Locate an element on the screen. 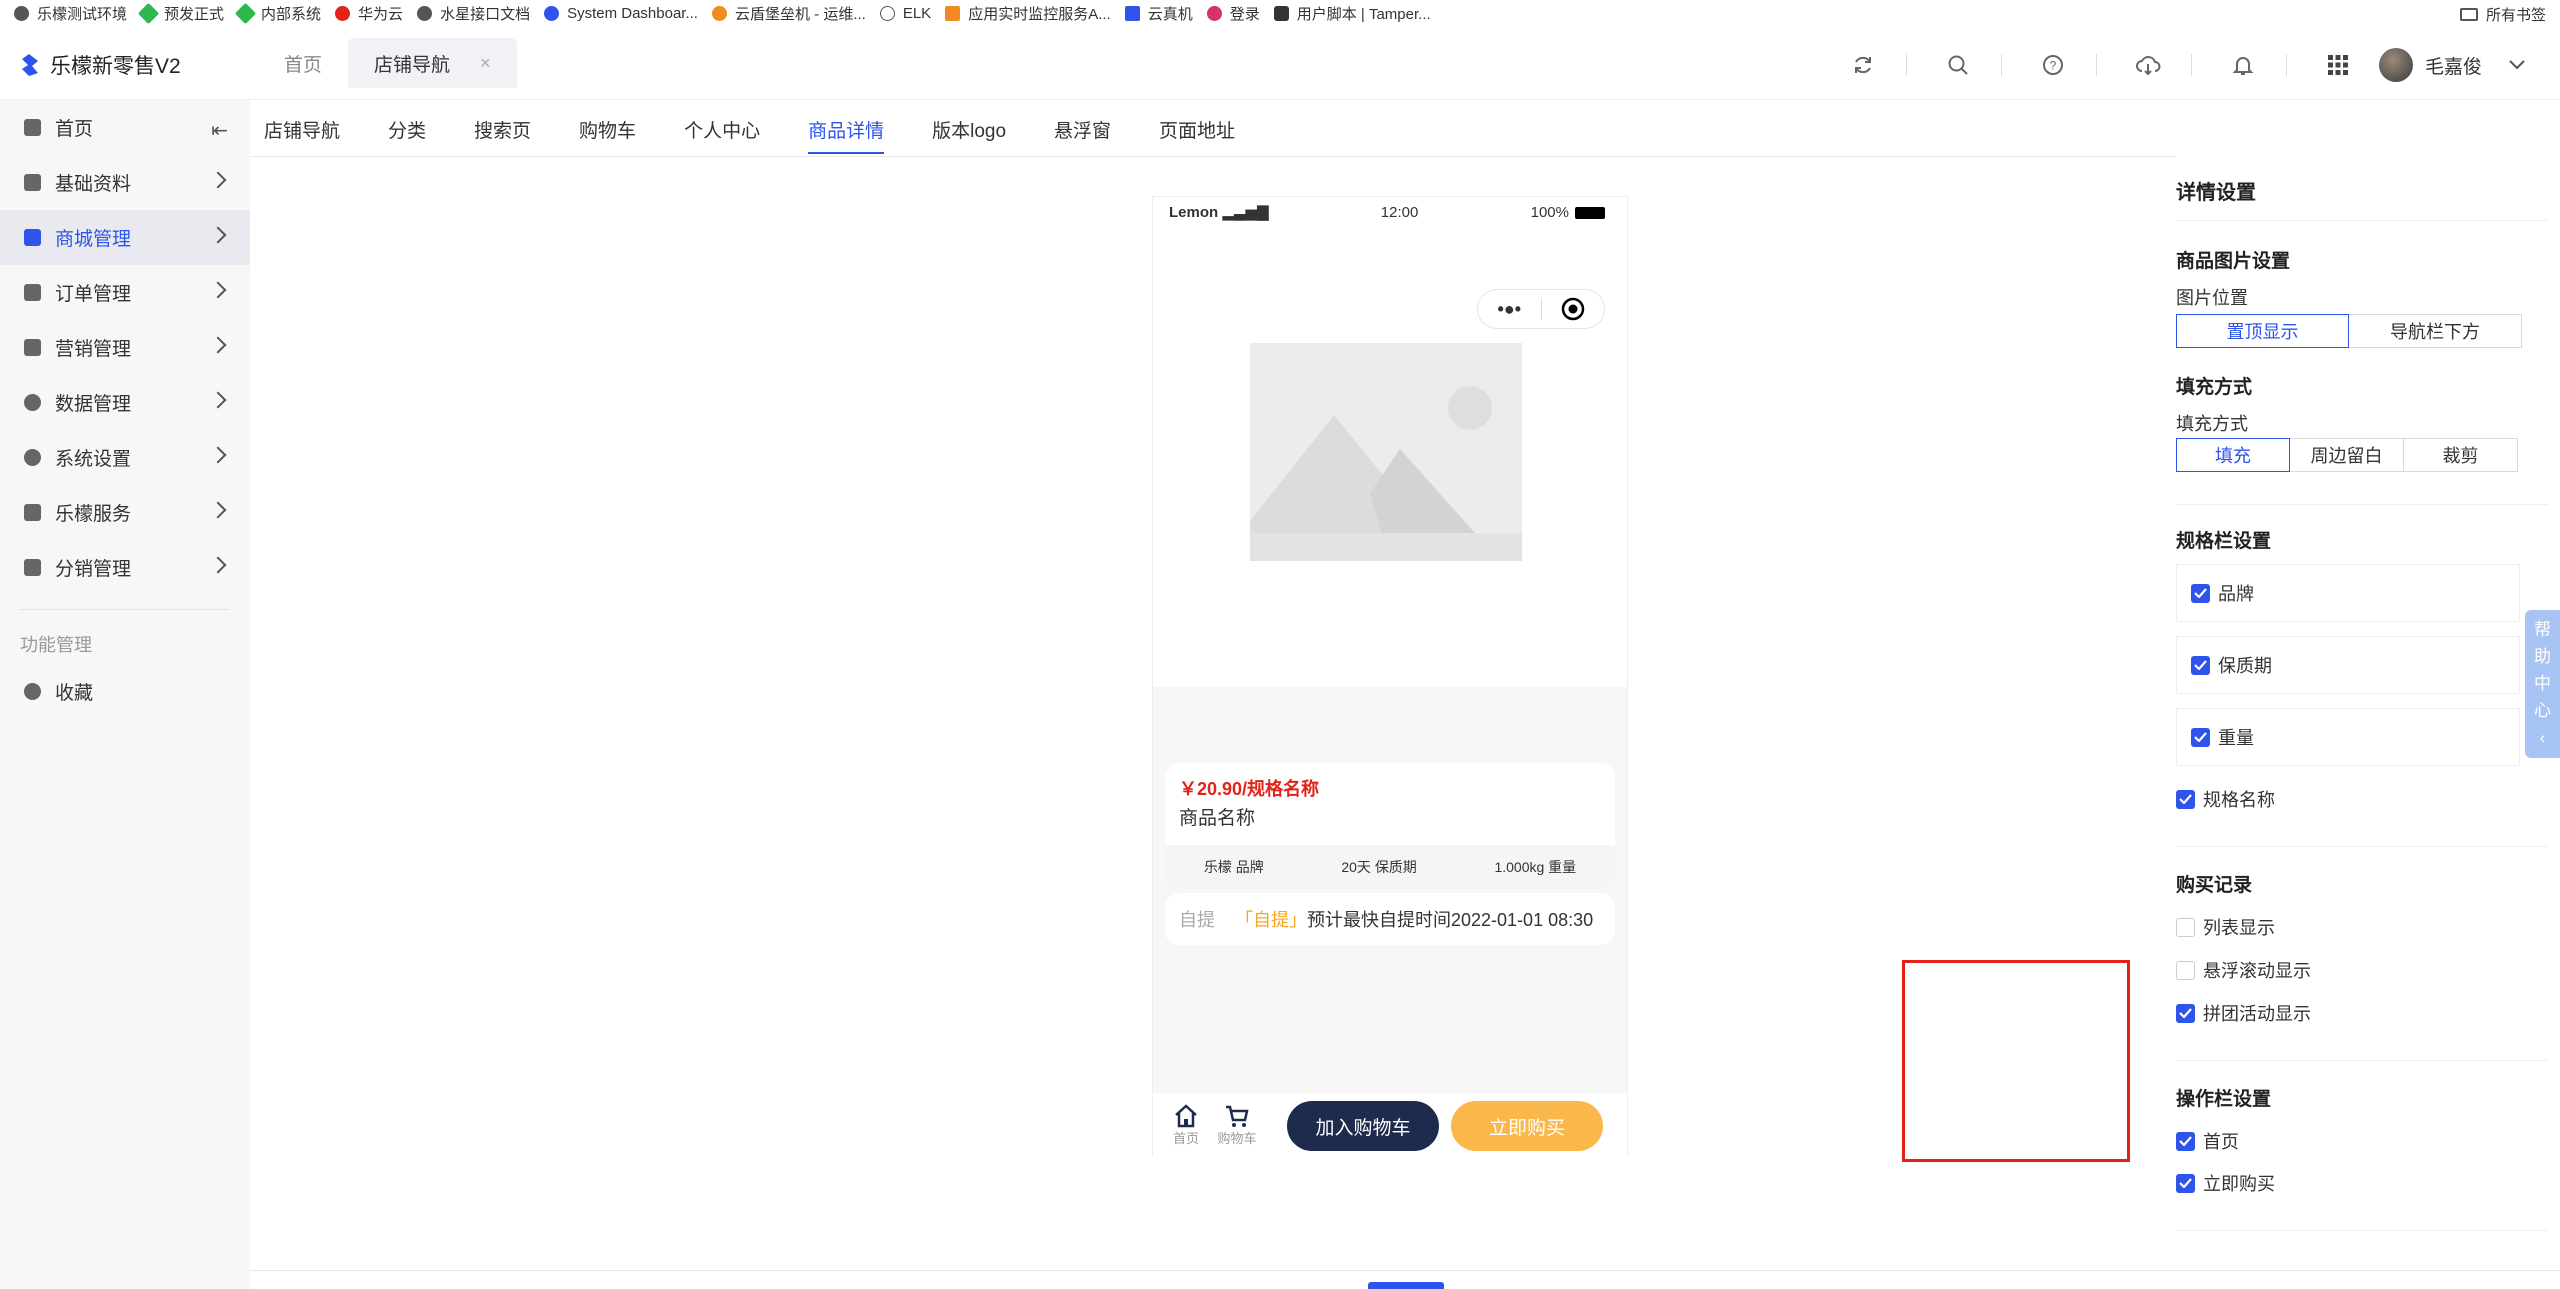  sidebar-item-basic-data: 基础资料 is located at coordinates (125, 182).